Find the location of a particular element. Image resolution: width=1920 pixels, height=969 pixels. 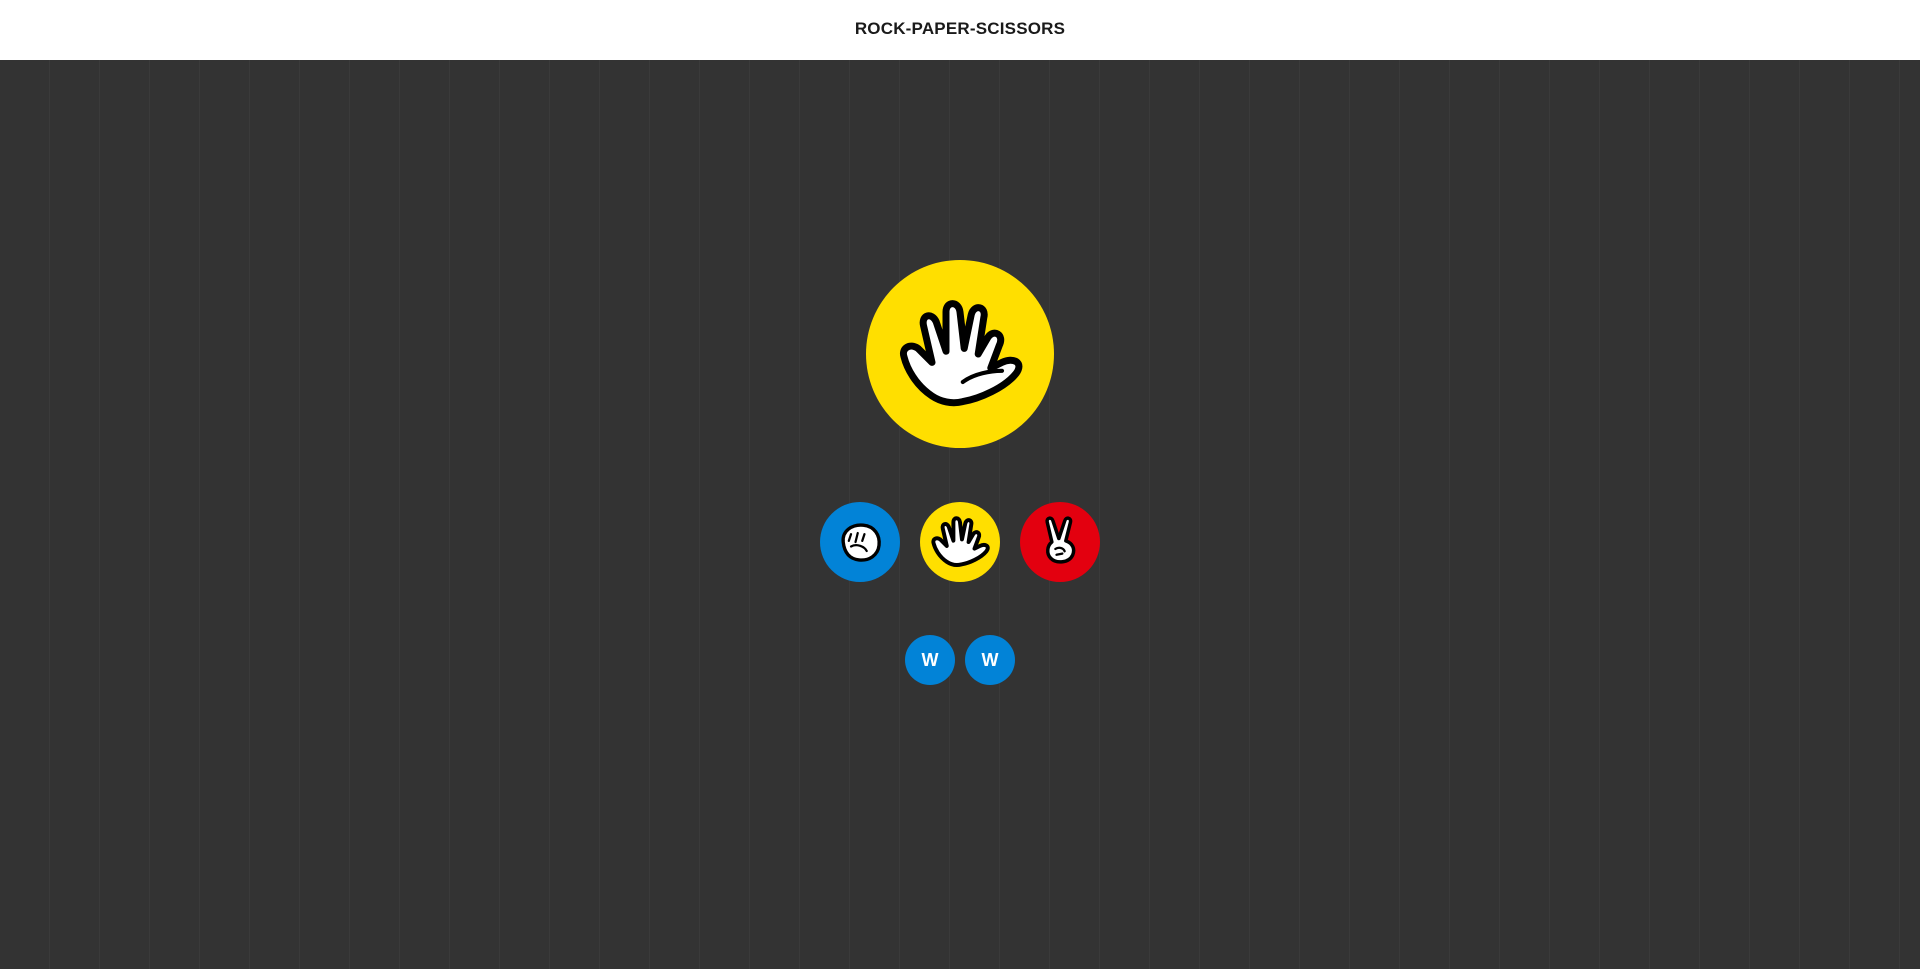

page-title: ROCK-PAPER-SCISSORS is located at coordinates (960, 28).